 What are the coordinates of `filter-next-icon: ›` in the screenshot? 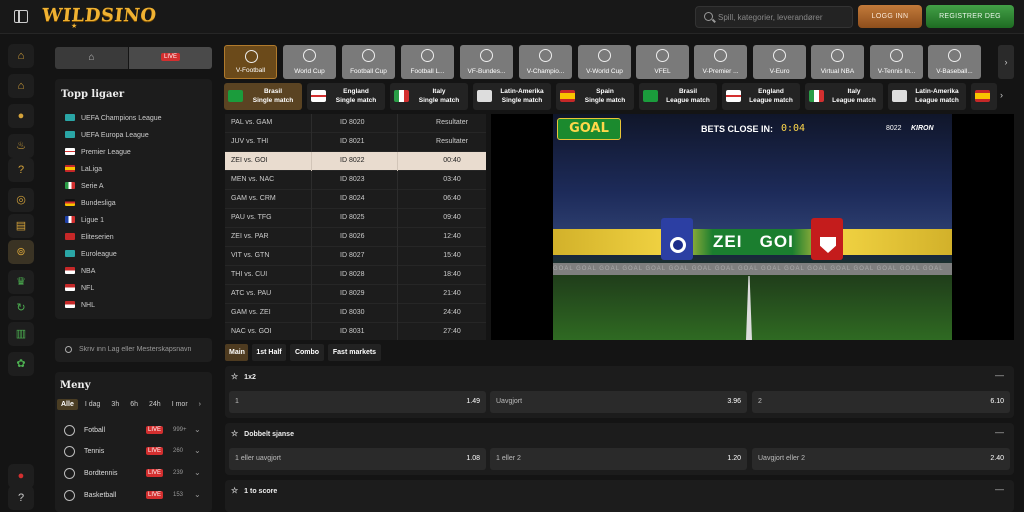 It's located at (200, 404).